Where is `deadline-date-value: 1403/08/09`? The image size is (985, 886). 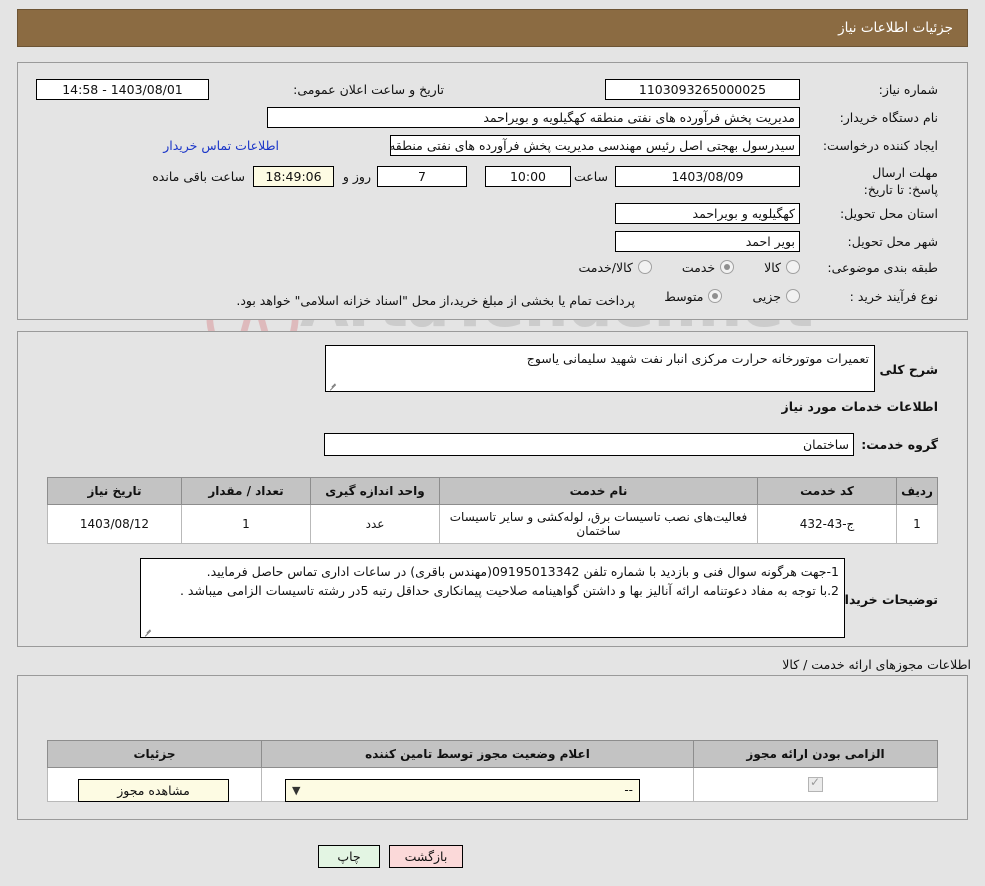 deadline-date-value: 1403/08/09 is located at coordinates (707, 176).